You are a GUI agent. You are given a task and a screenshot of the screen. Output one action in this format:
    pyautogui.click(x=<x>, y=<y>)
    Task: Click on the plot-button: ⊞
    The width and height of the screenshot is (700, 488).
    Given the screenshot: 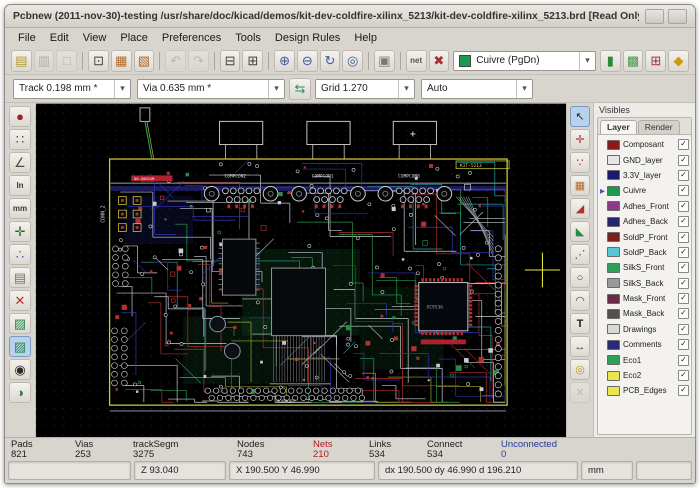 What is the action you would take?
    pyautogui.click(x=253, y=60)
    